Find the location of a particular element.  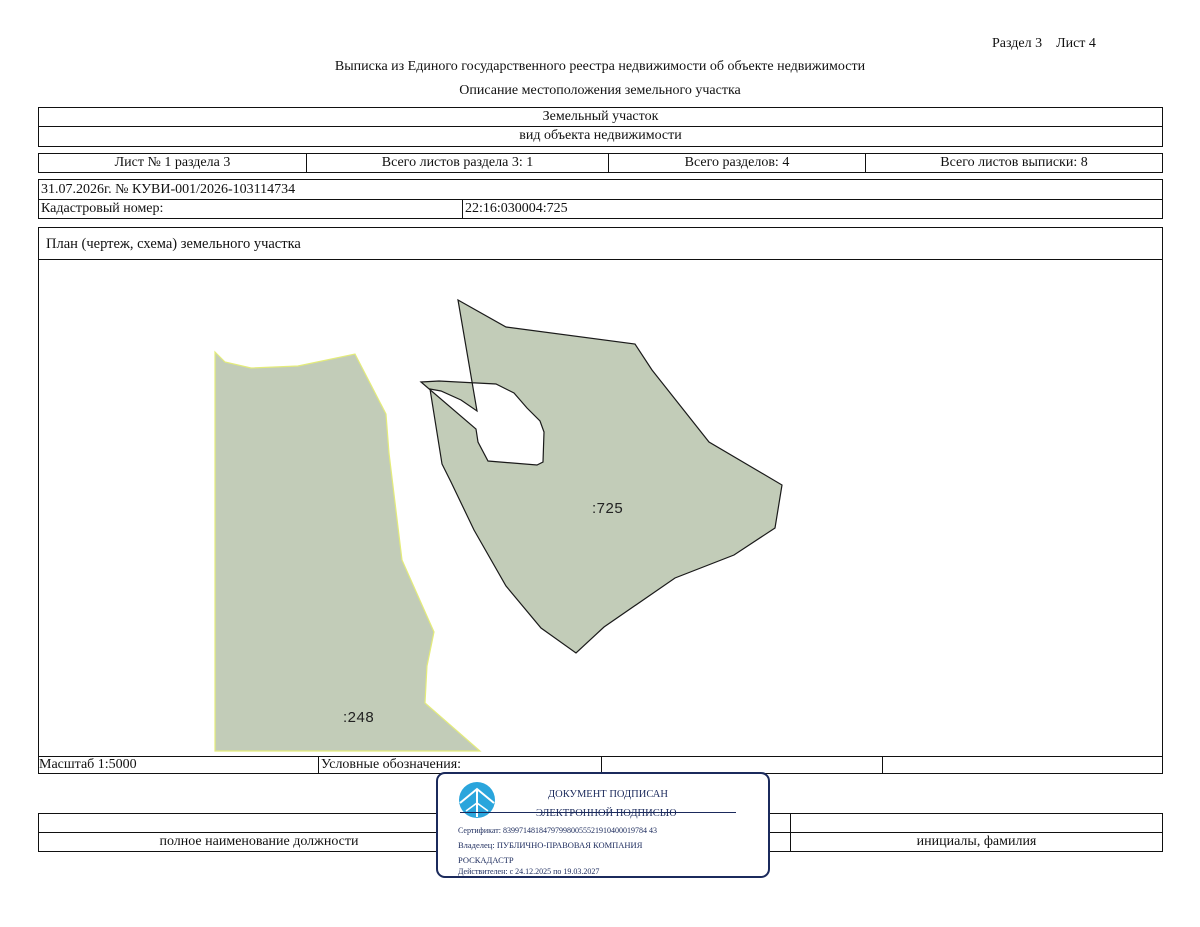

parcel-725-label: :725 is located at coordinates (608, 508).